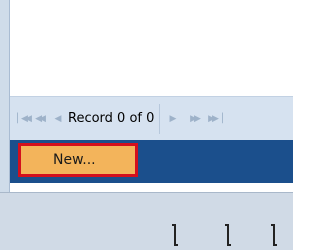  What do you see at coordinates (111, 118) in the screenshot?
I see `record-counter: Record 0 of 0` at bounding box center [111, 118].